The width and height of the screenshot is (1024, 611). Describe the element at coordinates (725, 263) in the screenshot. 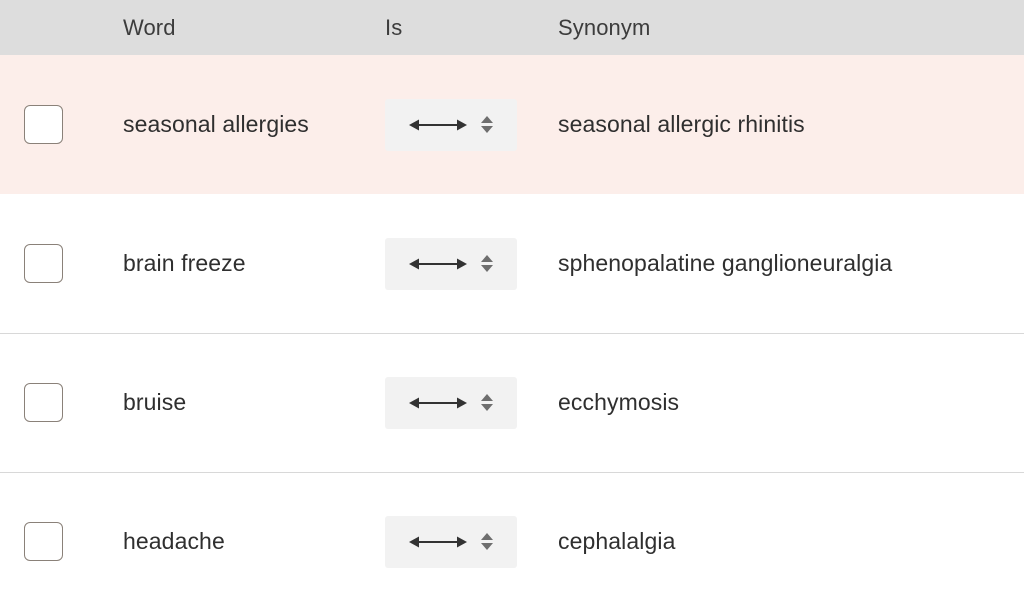

I see `synonym-text: sphenopalatine ganglioneuralgia` at that location.